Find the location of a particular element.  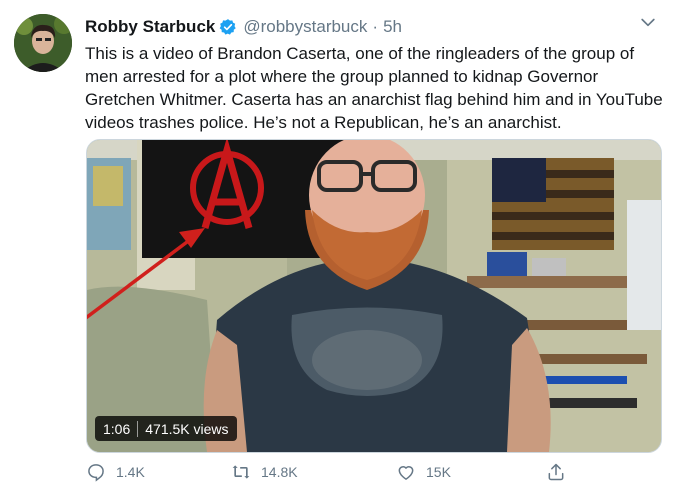

tweet-time: 5h is located at coordinates (392, 27).